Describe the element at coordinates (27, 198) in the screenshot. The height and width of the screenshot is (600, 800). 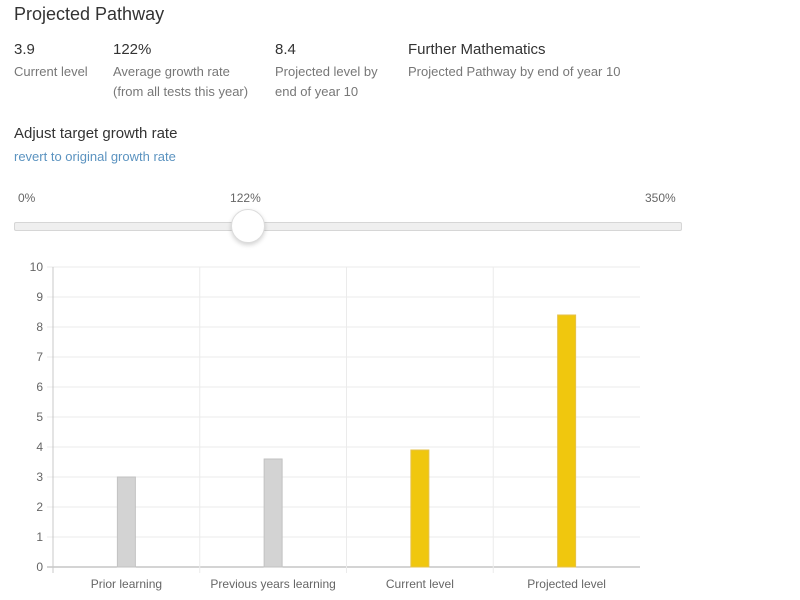
I see `slider-min-label: 0%` at that location.